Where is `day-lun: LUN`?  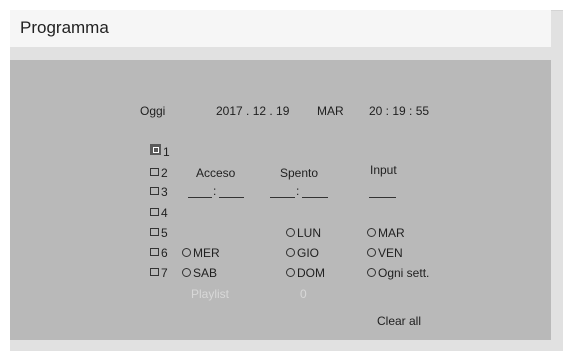 day-lun: LUN is located at coordinates (303, 233).